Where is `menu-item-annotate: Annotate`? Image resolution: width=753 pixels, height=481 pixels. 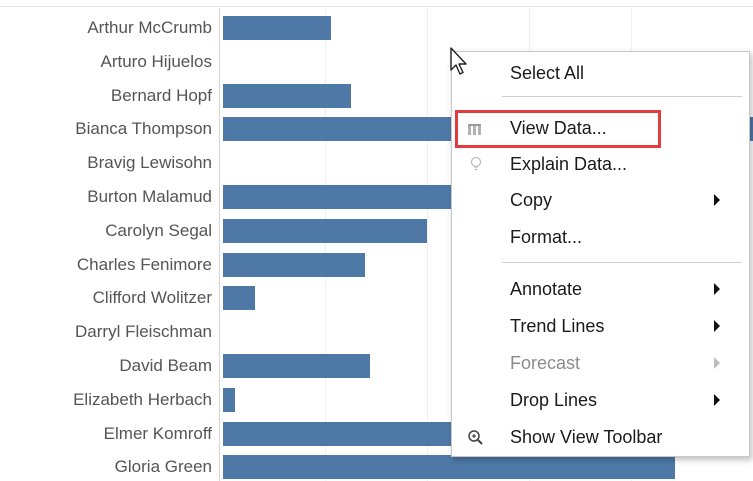 menu-item-annotate: Annotate is located at coordinates (600, 290).